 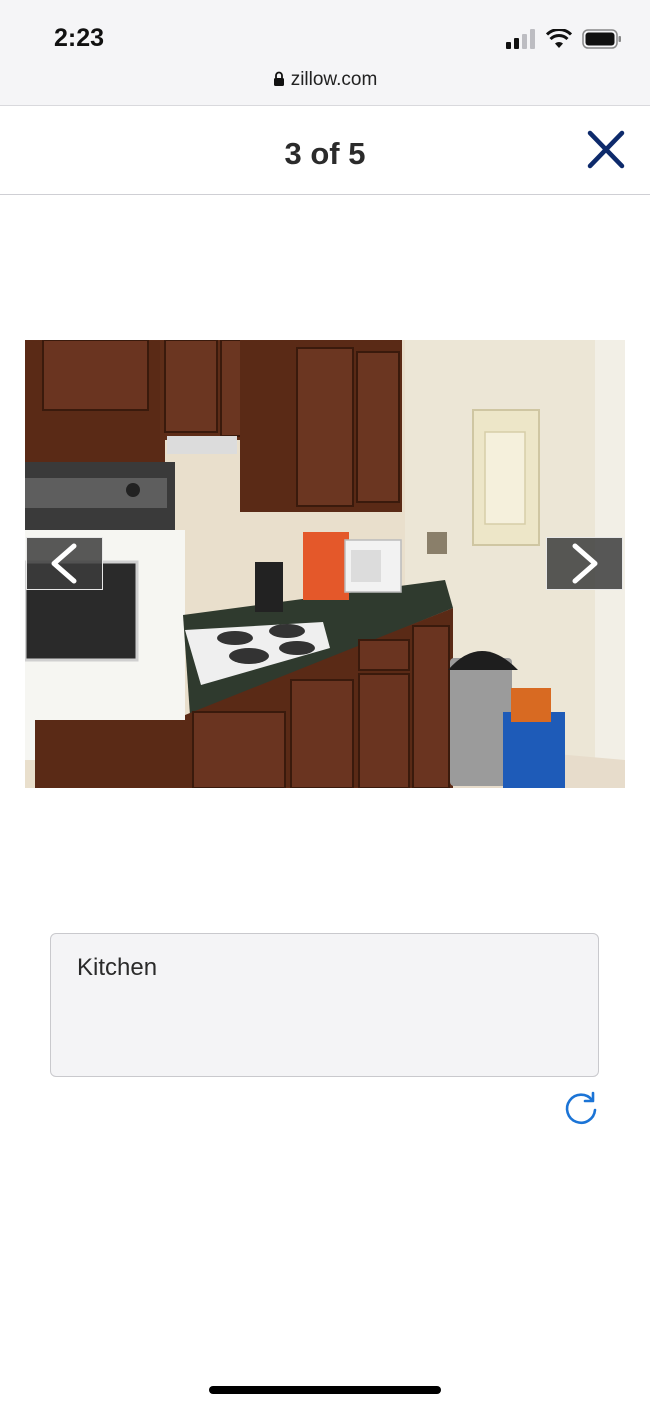 I want to click on photo-viewer-header: 3 of 5, so click(x=325, y=150).